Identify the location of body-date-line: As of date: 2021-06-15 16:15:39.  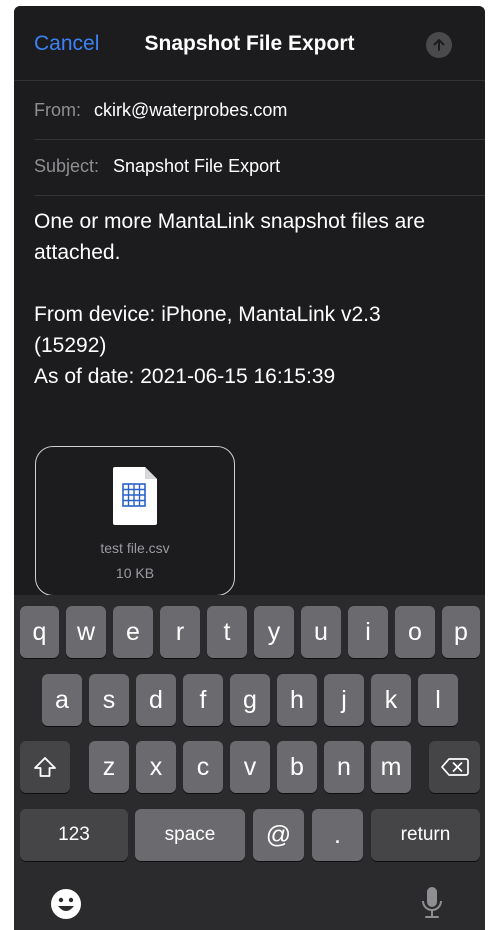
(185, 376).